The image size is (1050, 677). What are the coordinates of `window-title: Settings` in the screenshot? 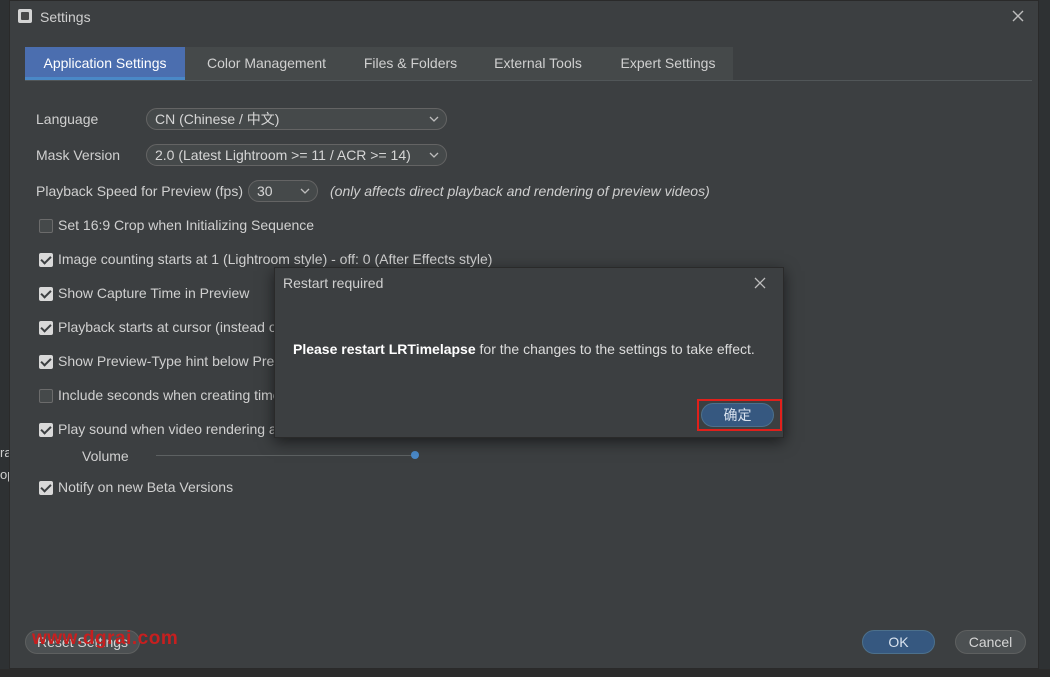 It's located at (65, 17).